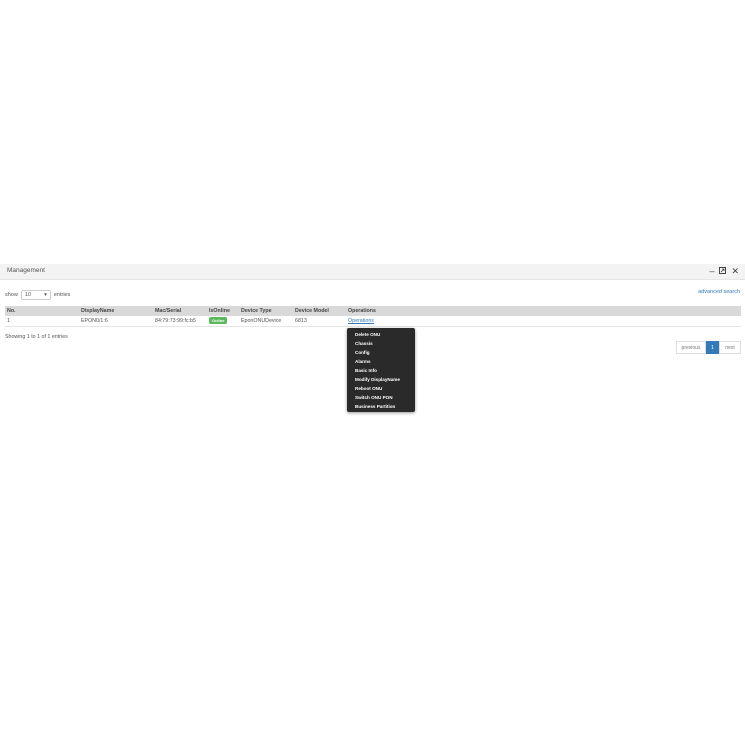  Describe the element at coordinates (361, 321) in the screenshot. I see `operations-link: Operations` at that location.